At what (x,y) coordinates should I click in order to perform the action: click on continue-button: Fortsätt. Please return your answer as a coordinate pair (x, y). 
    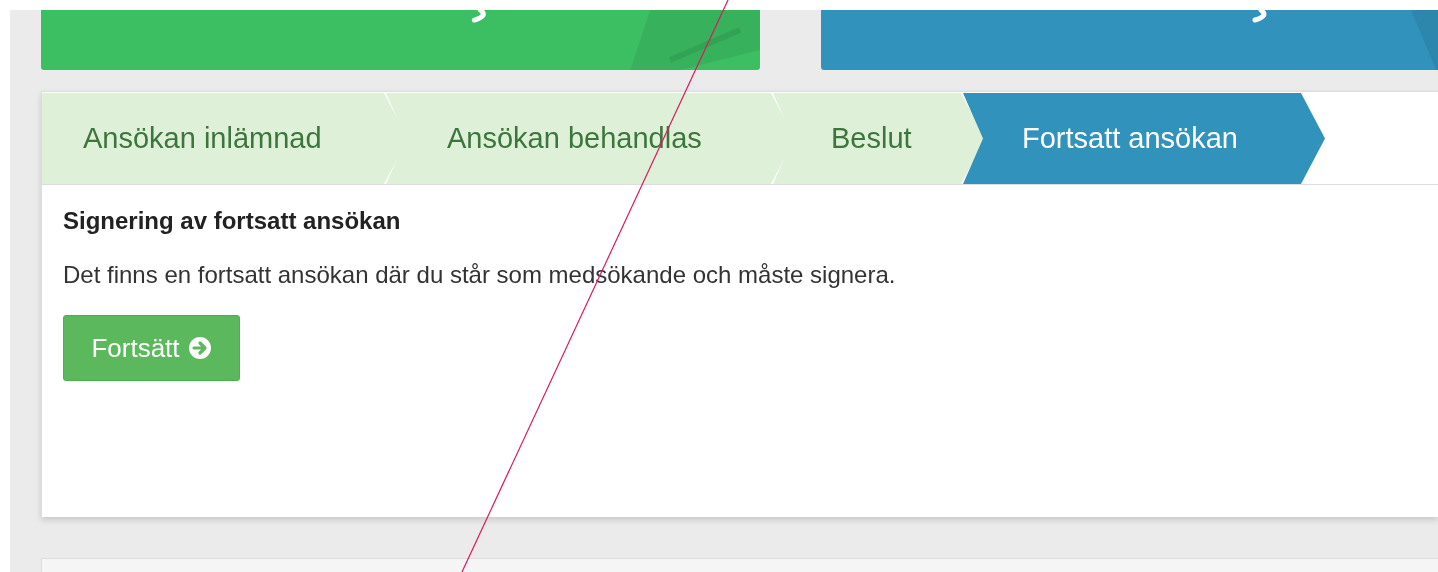
    Looking at the image, I should click on (151, 348).